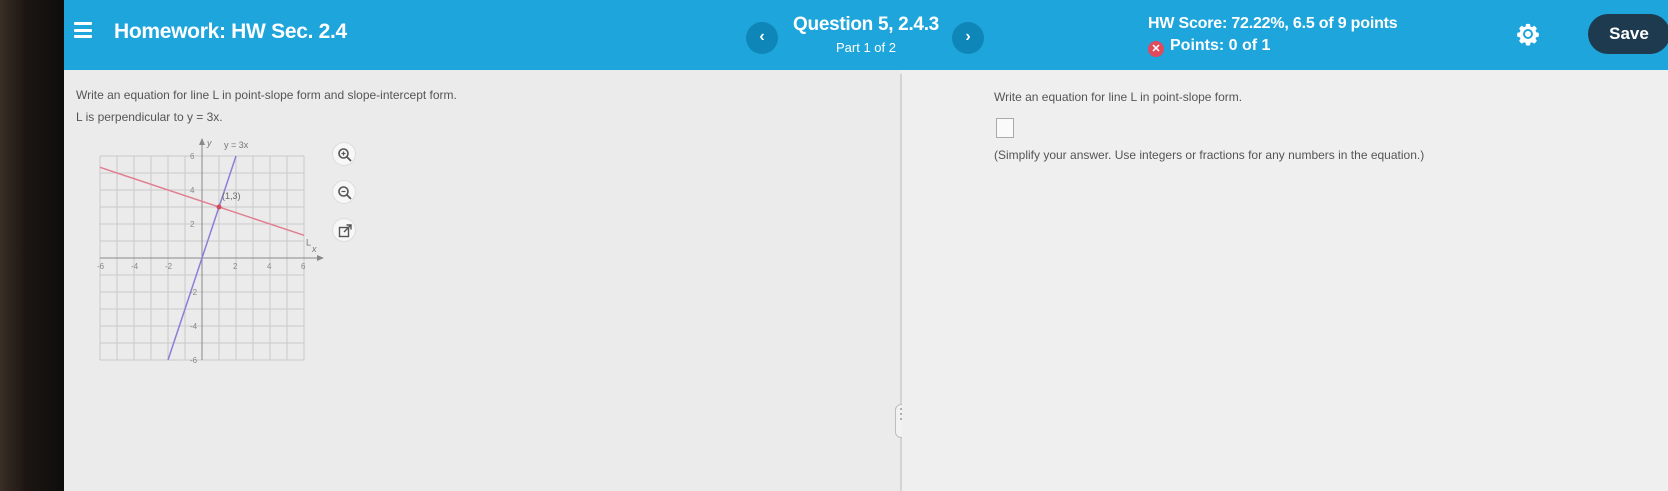  Describe the element at coordinates (314, 249) in the screenshot. I see `x-axis-label: x` at that location.